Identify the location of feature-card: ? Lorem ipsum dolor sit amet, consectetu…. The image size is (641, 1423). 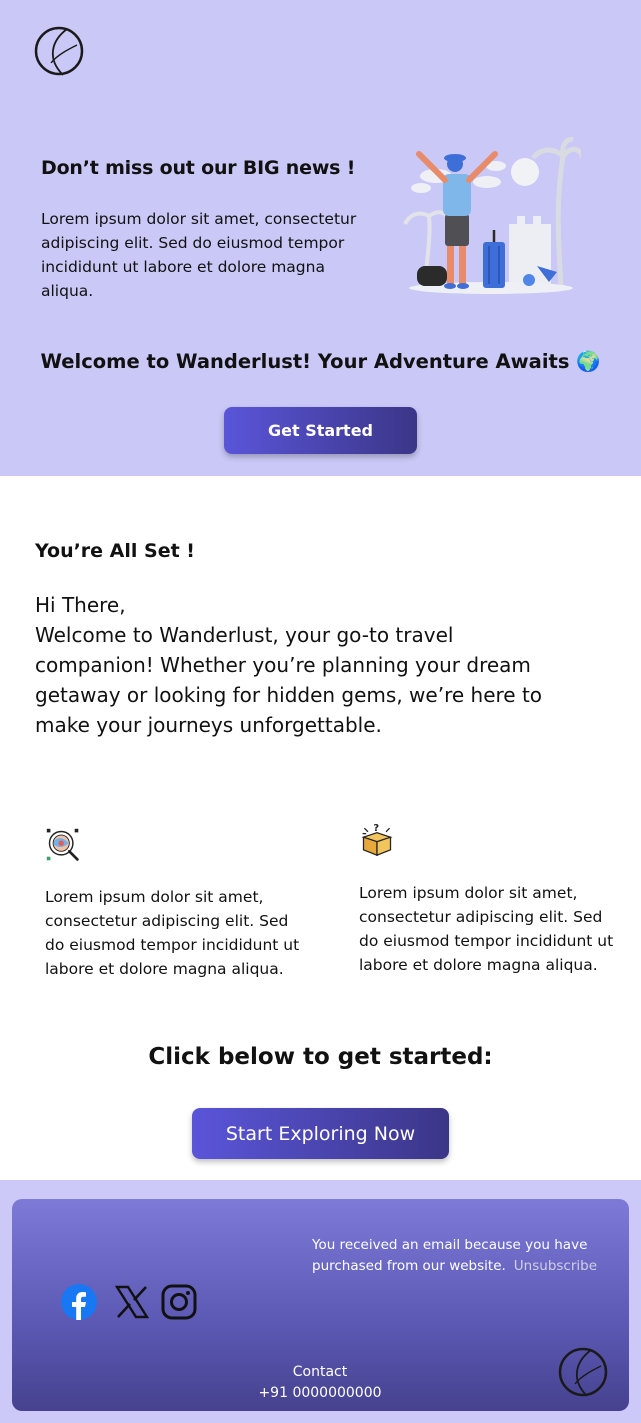
(490, 899).